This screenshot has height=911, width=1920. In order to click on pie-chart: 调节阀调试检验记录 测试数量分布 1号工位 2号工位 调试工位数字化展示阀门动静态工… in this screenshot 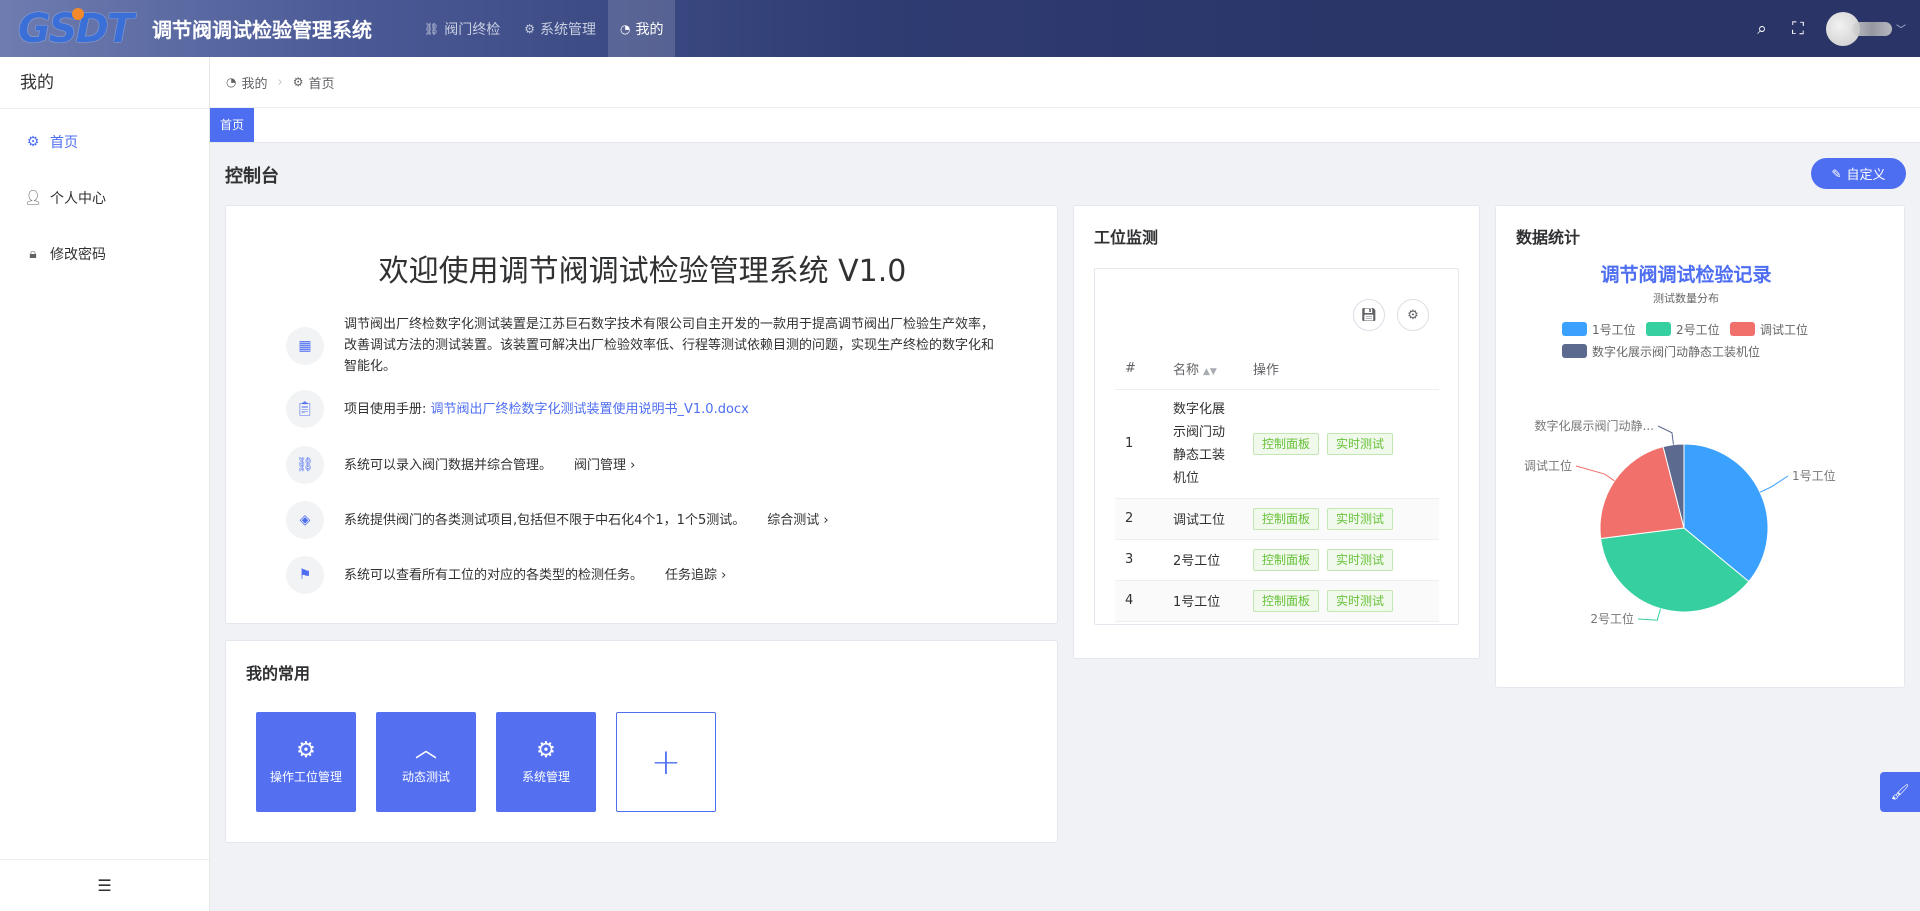, I will do `click(1680, 444)`.